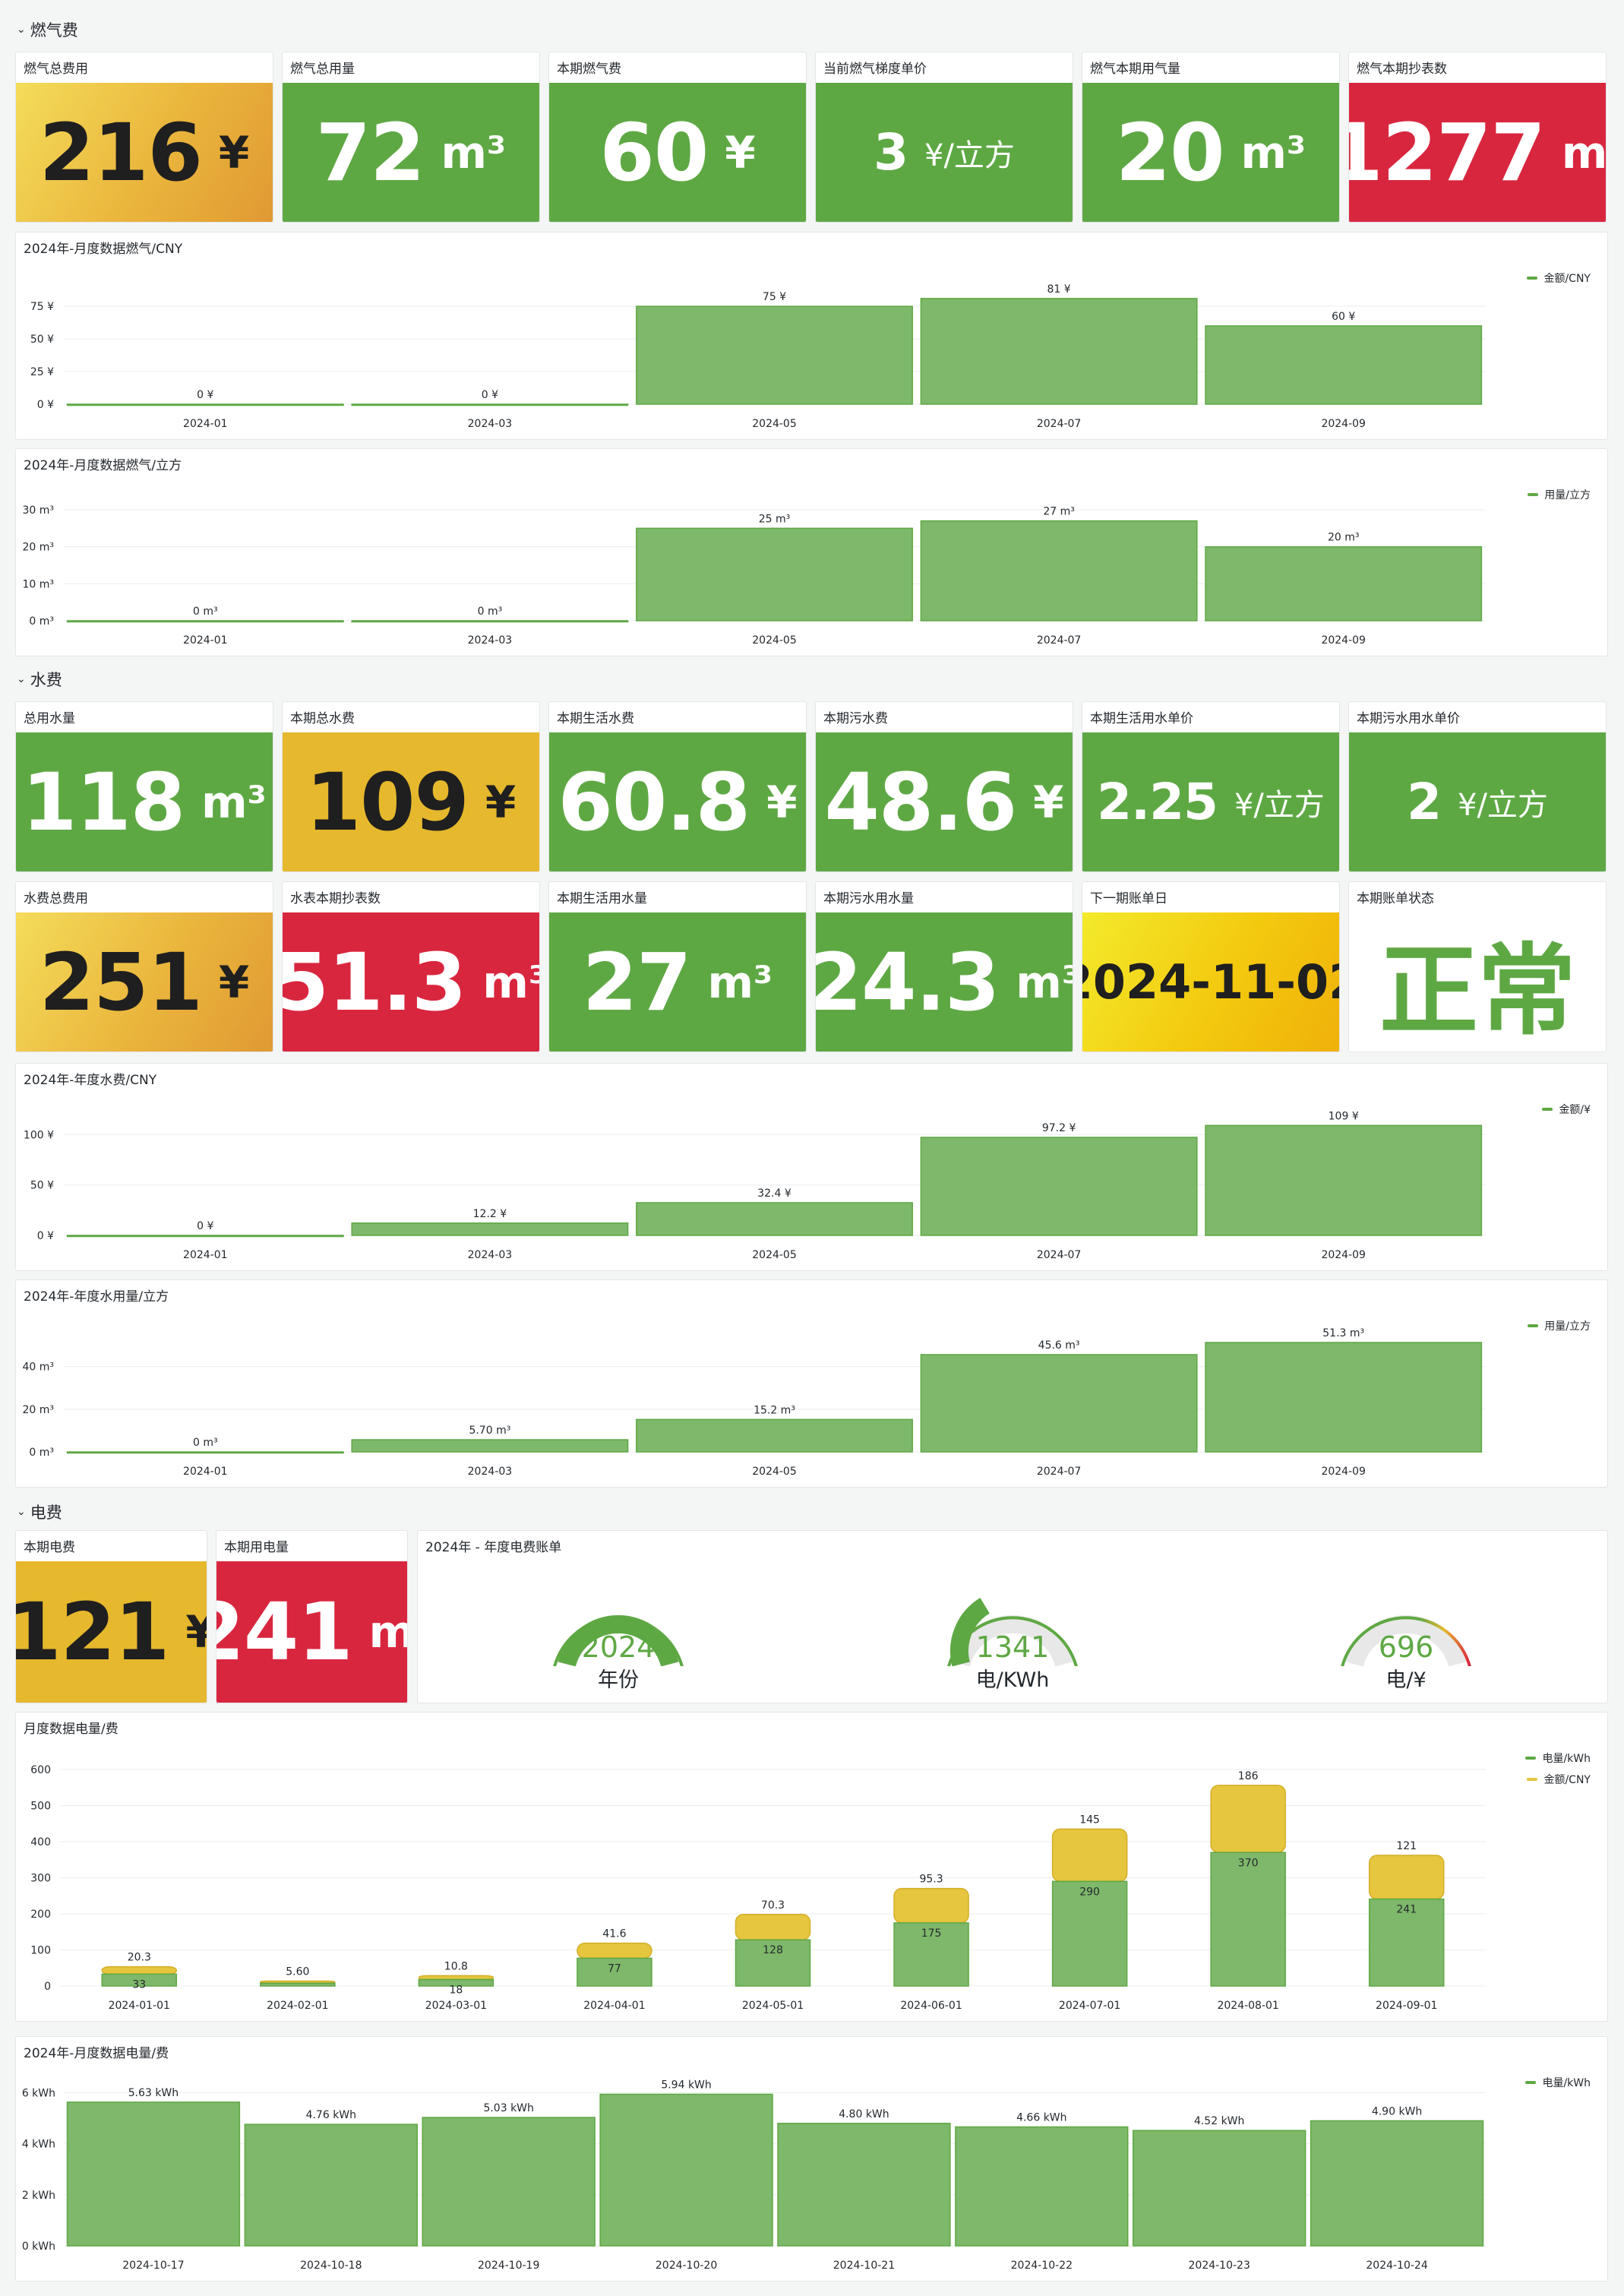  I want to click on data-label-energy: 77, so click(615, 1968).